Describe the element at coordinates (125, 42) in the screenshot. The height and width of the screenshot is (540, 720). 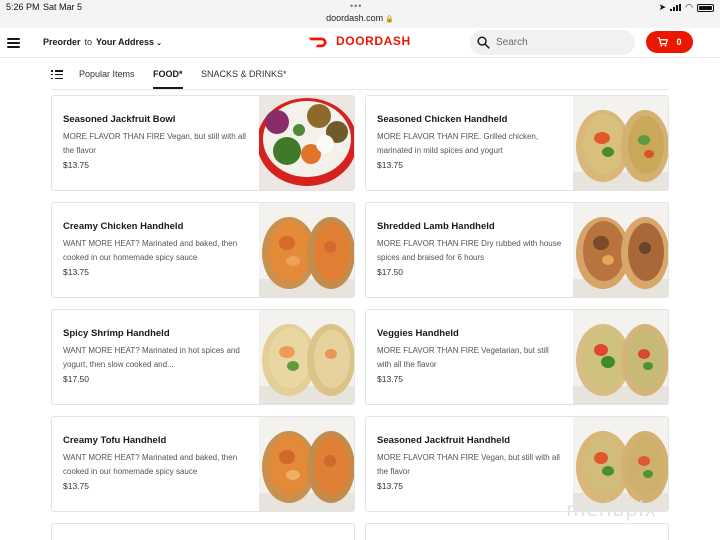
I see `address-label: Your Address` at that location.